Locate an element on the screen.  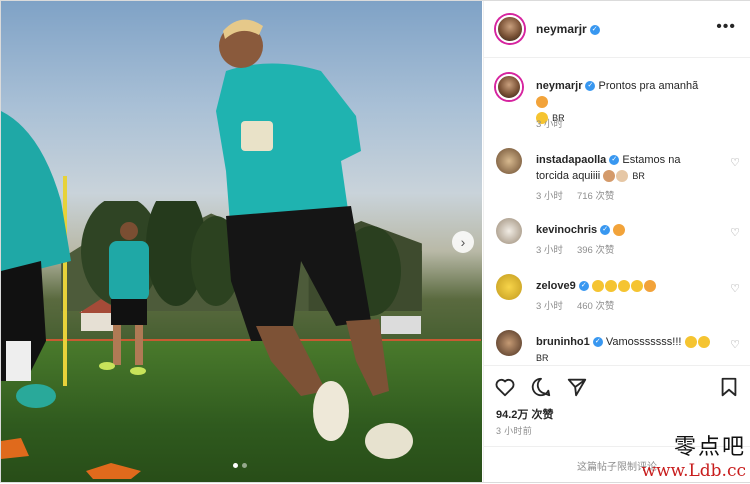
hand-emoji-icon is located at coordinates (609, 176).